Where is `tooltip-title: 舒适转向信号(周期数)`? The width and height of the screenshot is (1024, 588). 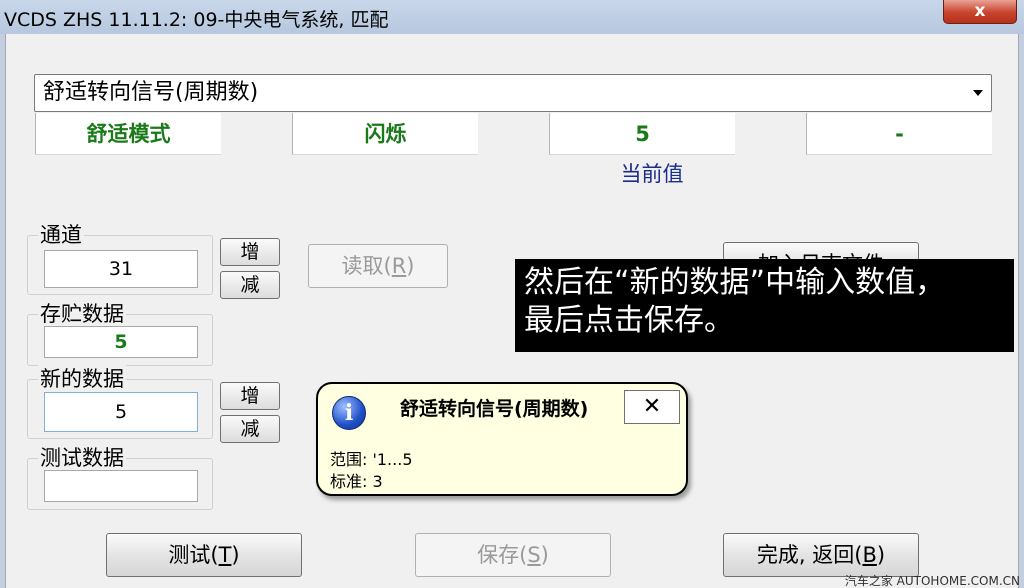 tooltip-title: 舒适转向信号(周期数) is located at coordinates (494, 409).